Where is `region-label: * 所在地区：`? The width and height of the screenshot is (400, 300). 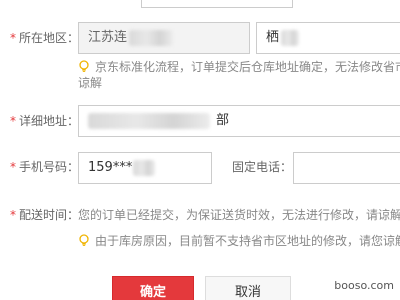
region-label: * 所在地区： is located at coordinates (44, 38).